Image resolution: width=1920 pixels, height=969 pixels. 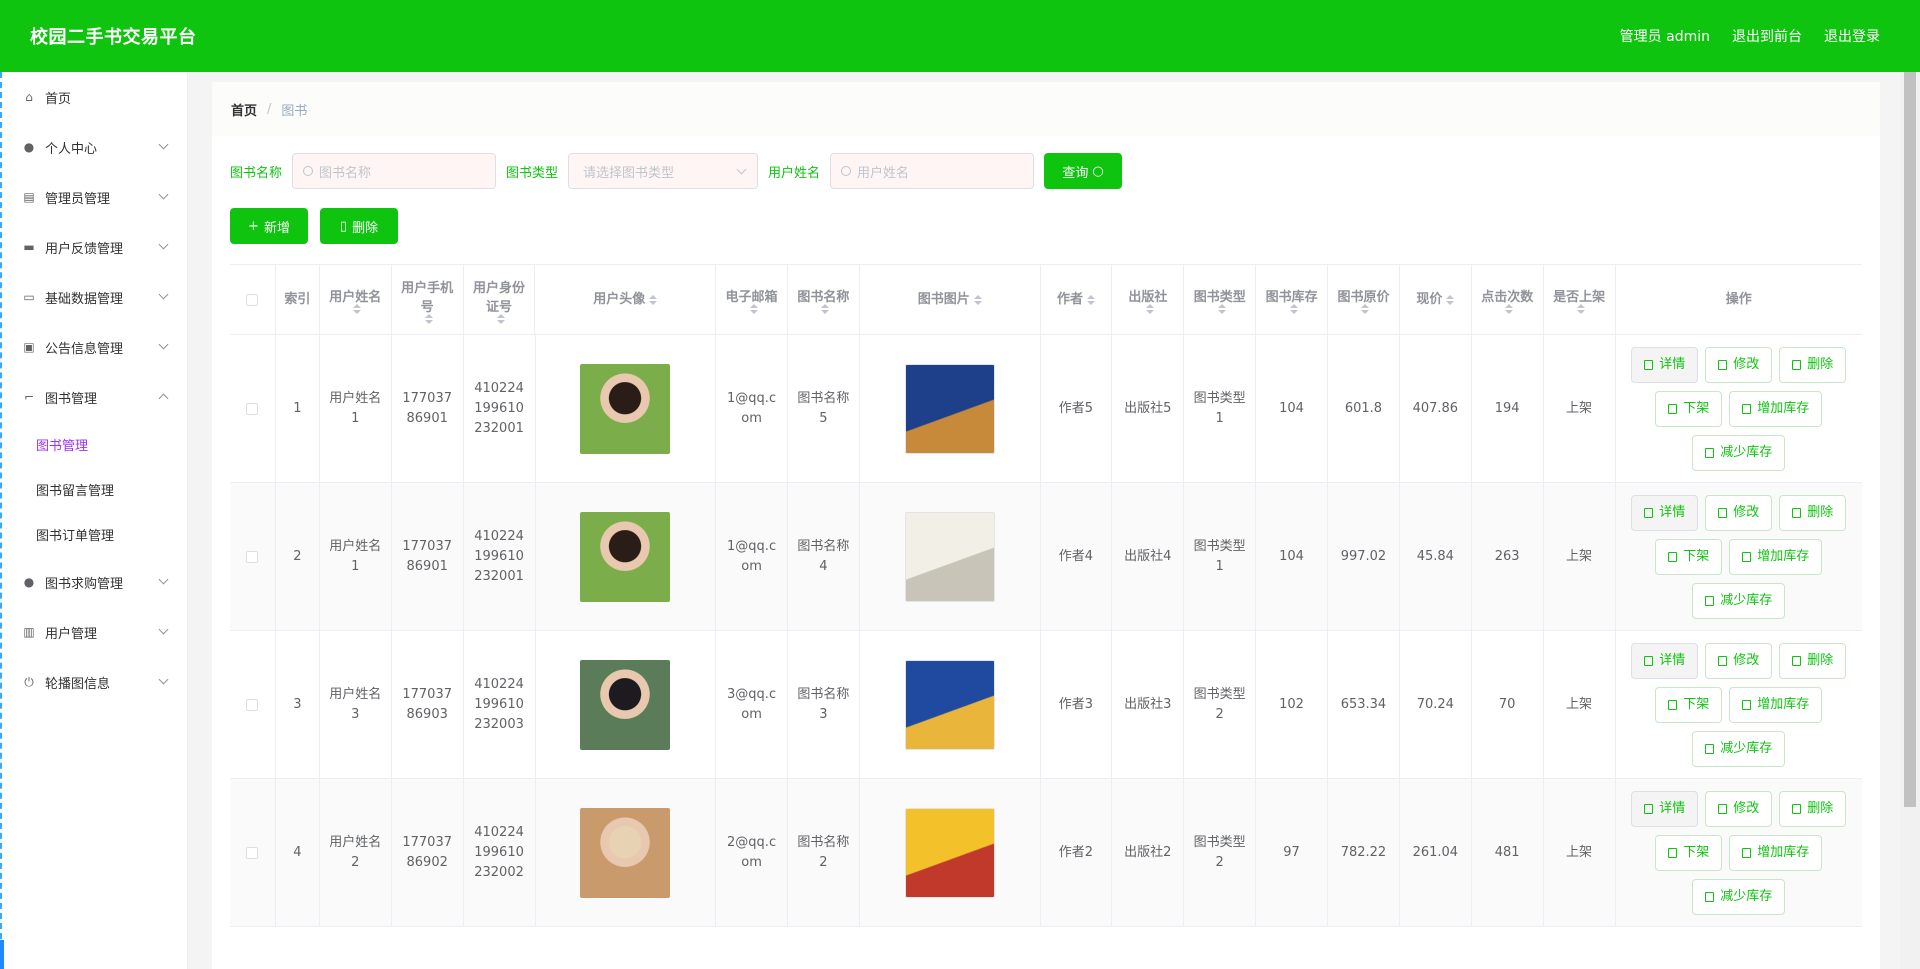 I want to click on sidebar-item-book-wanted: ● 图书求购管理, so click(x=93, y=582).